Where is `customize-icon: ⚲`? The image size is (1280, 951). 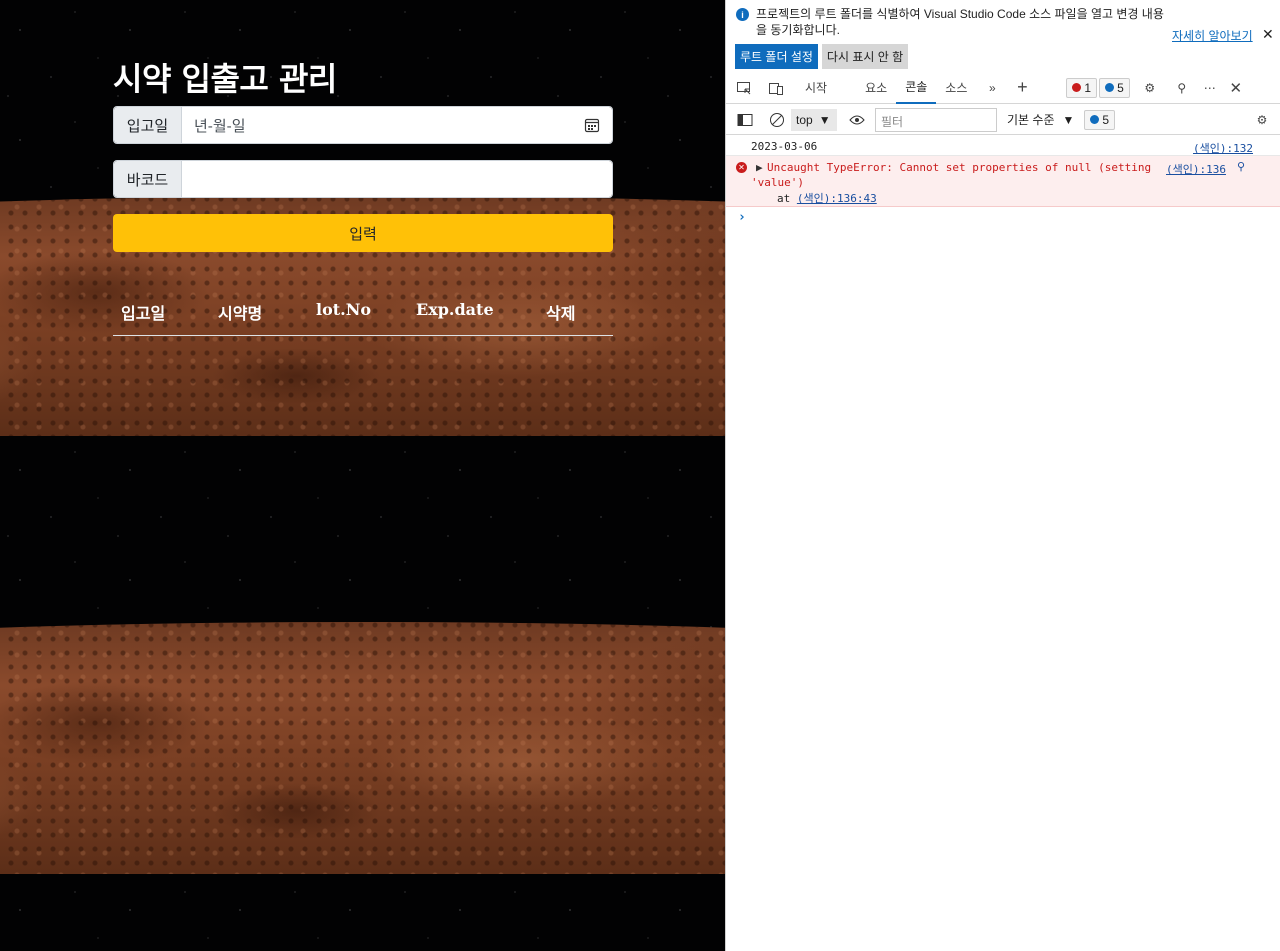
customize-icon: ⚲ is located at coordinates (1182, 88).